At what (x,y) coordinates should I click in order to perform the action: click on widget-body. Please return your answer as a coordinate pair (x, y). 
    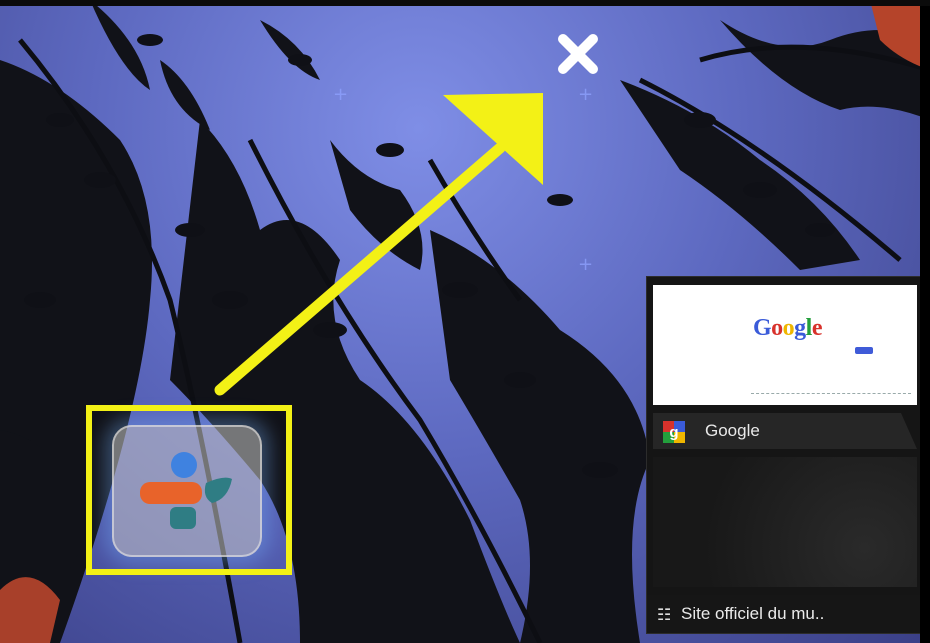
    Looking at the image, I should click on (785, 522).